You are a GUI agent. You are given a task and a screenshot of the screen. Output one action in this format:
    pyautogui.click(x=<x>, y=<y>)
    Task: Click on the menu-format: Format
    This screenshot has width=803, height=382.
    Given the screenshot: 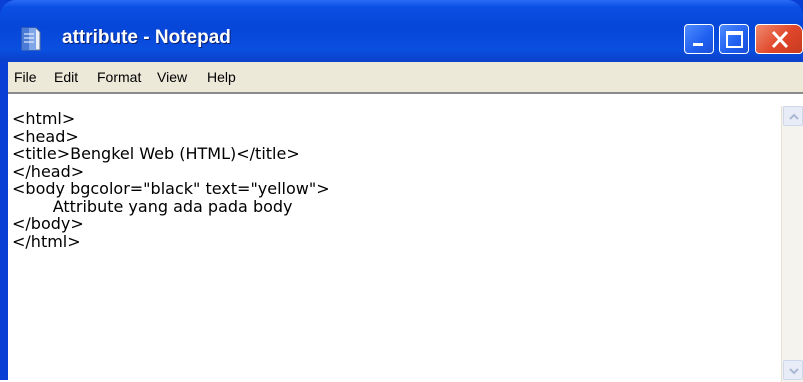 What is the action you would take?
    pyautogui.click(x=119, y=77)
    